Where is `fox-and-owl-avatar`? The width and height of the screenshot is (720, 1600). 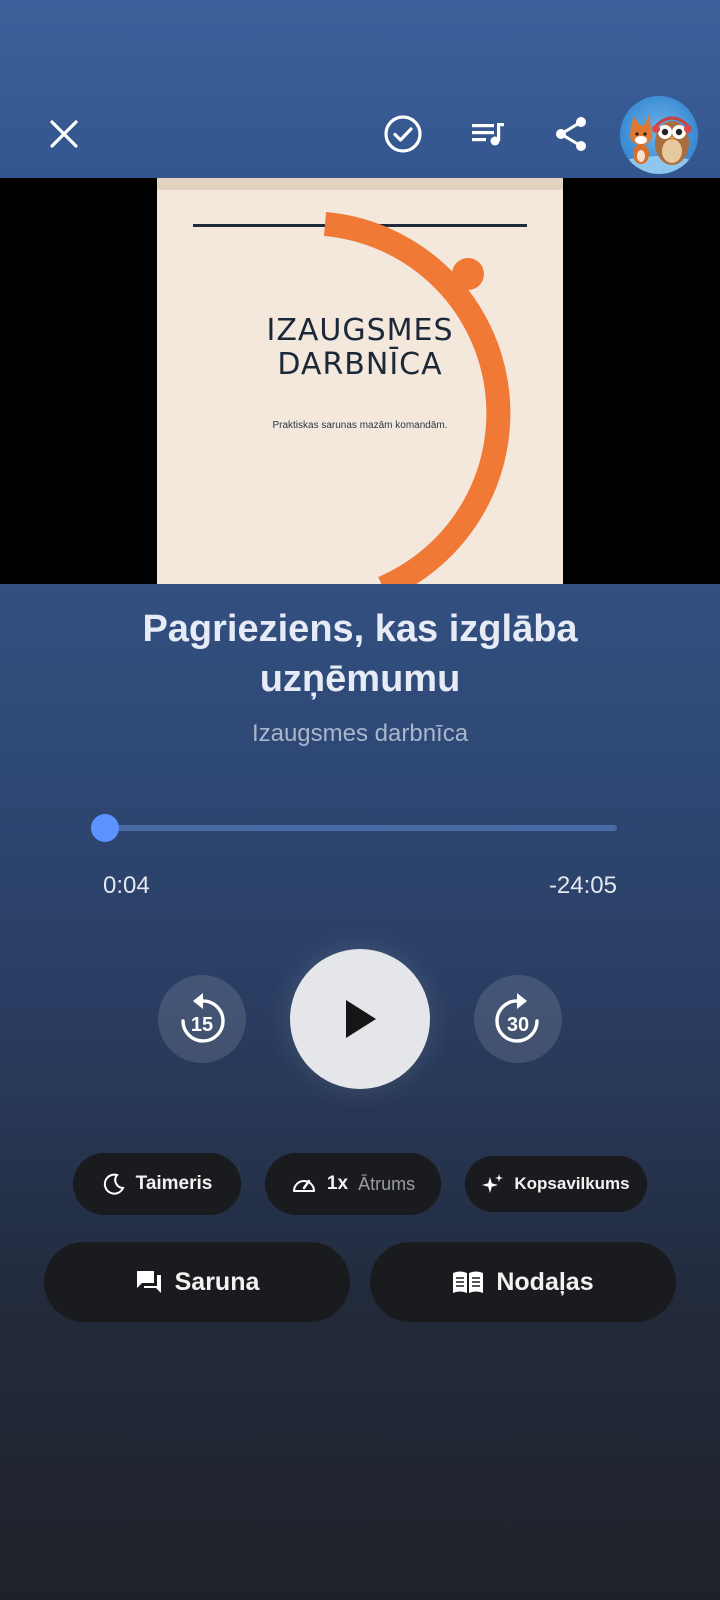
fox-and-owl-avatar is located at coordinates (659, 135).